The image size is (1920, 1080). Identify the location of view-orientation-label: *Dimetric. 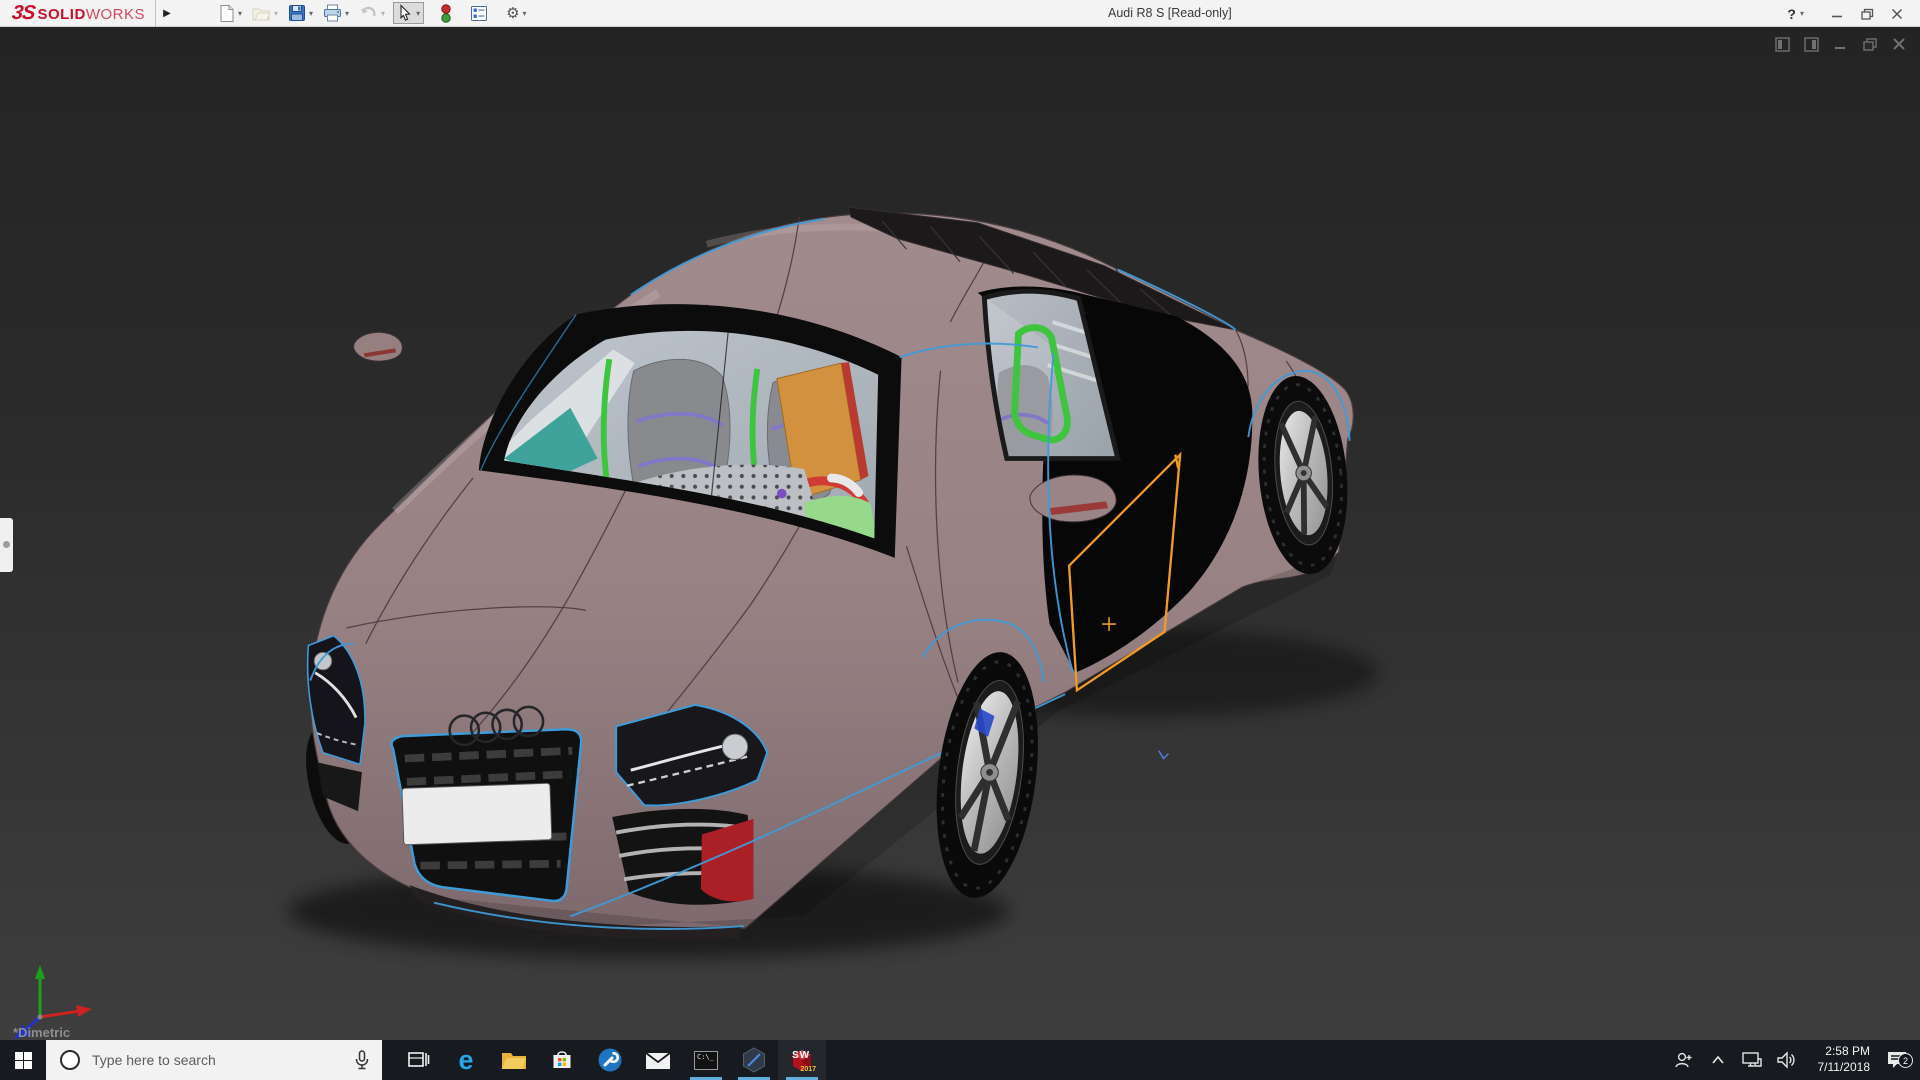
(42, 1032).